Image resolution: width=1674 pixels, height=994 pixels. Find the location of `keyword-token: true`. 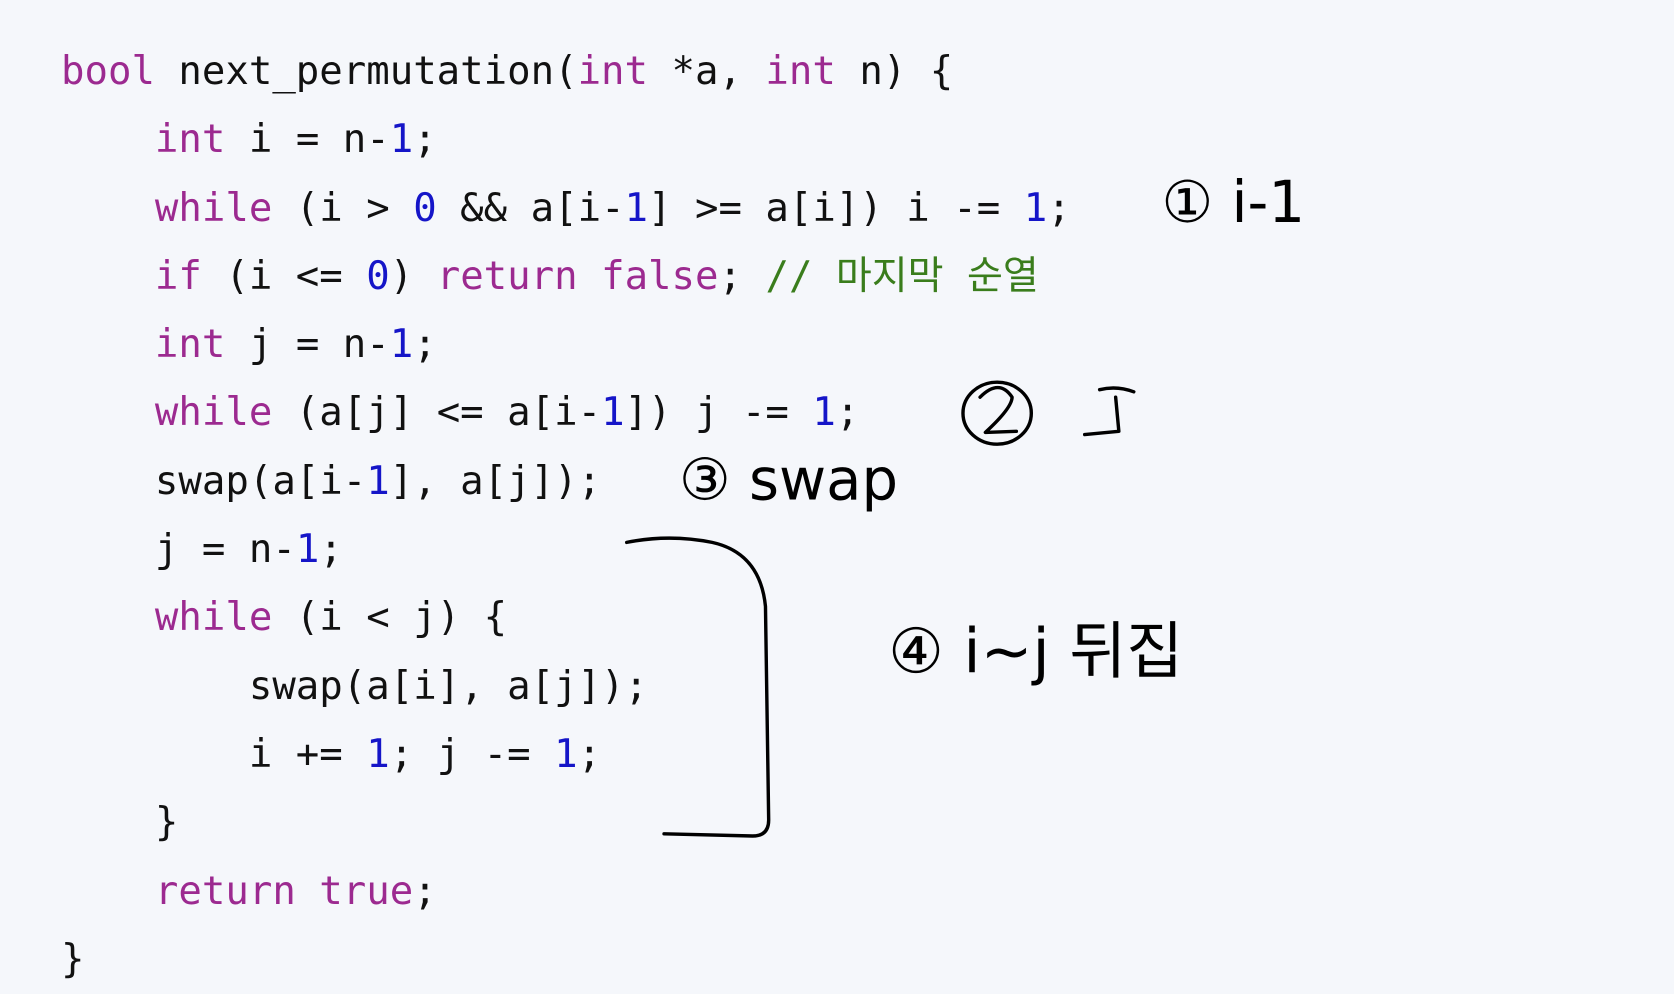

keyword-token: true is located at coordinates (366, 891).